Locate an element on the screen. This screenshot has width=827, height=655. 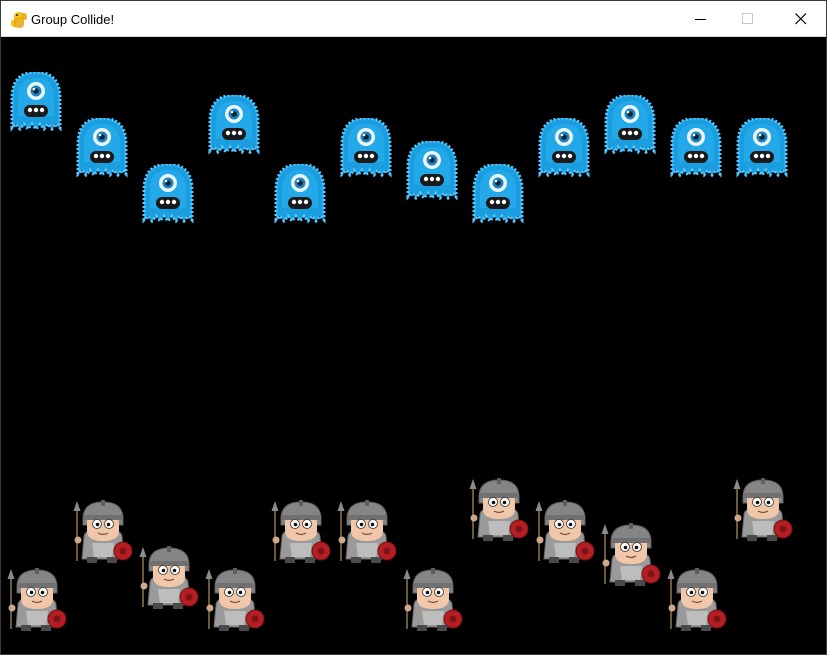
close-icon is located at coordinates (801, 19).